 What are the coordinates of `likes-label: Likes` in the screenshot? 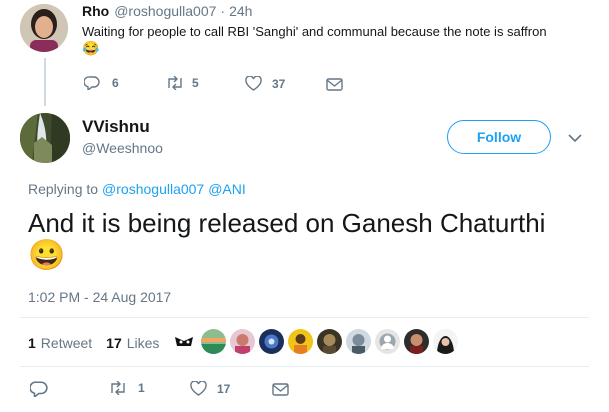 It's located at (143, 343).